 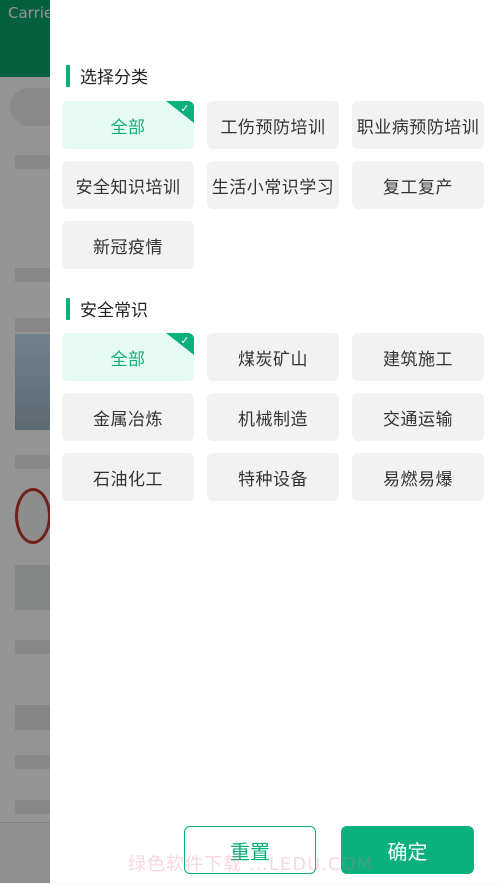 I want to click on category-chip-safety-knowledge: 安全知识培训, so click(x=128, y=185).